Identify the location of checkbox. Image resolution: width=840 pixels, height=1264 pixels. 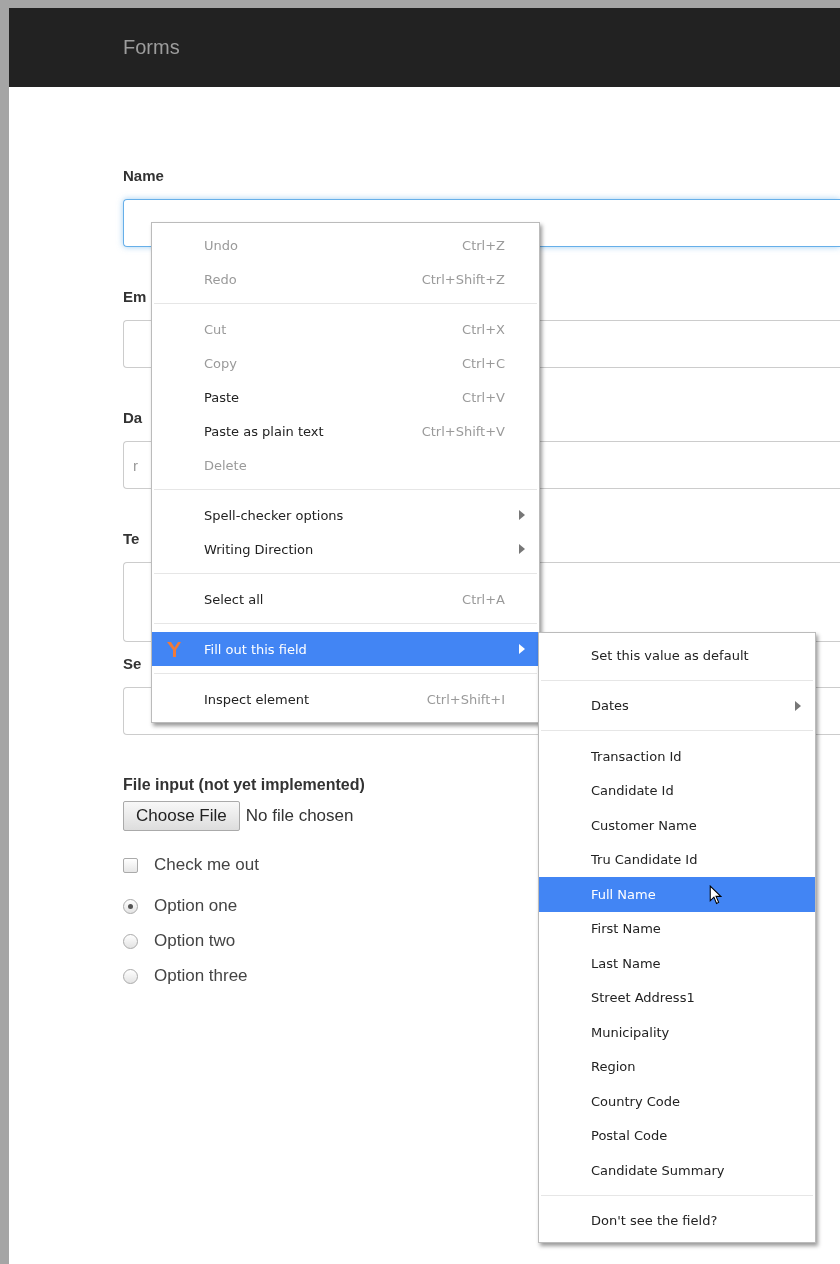
(130, 865).